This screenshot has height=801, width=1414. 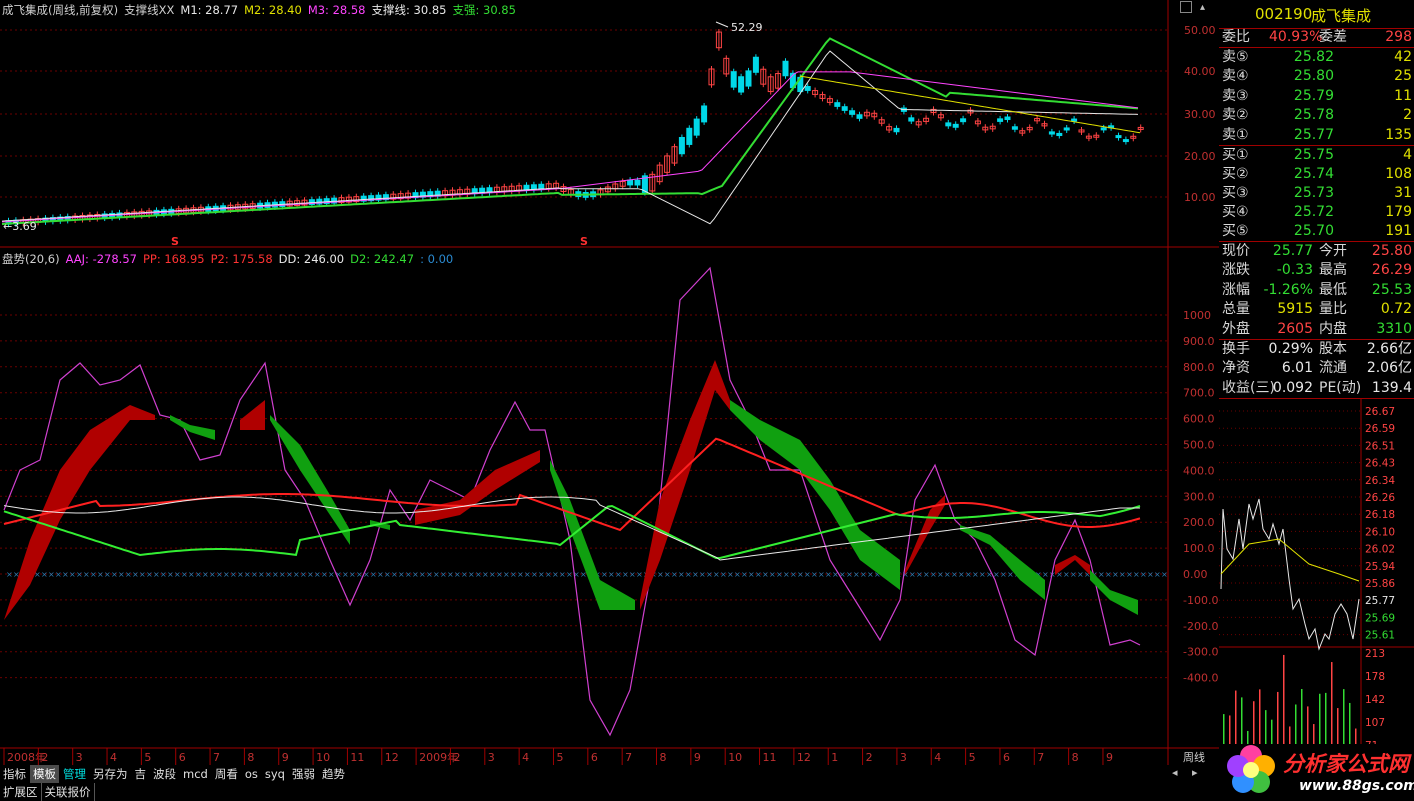 What do you see at coordinates (1391, 270) in the screenshot?
I see `stat-value: 26.29` at bounding box center [1391, 270].